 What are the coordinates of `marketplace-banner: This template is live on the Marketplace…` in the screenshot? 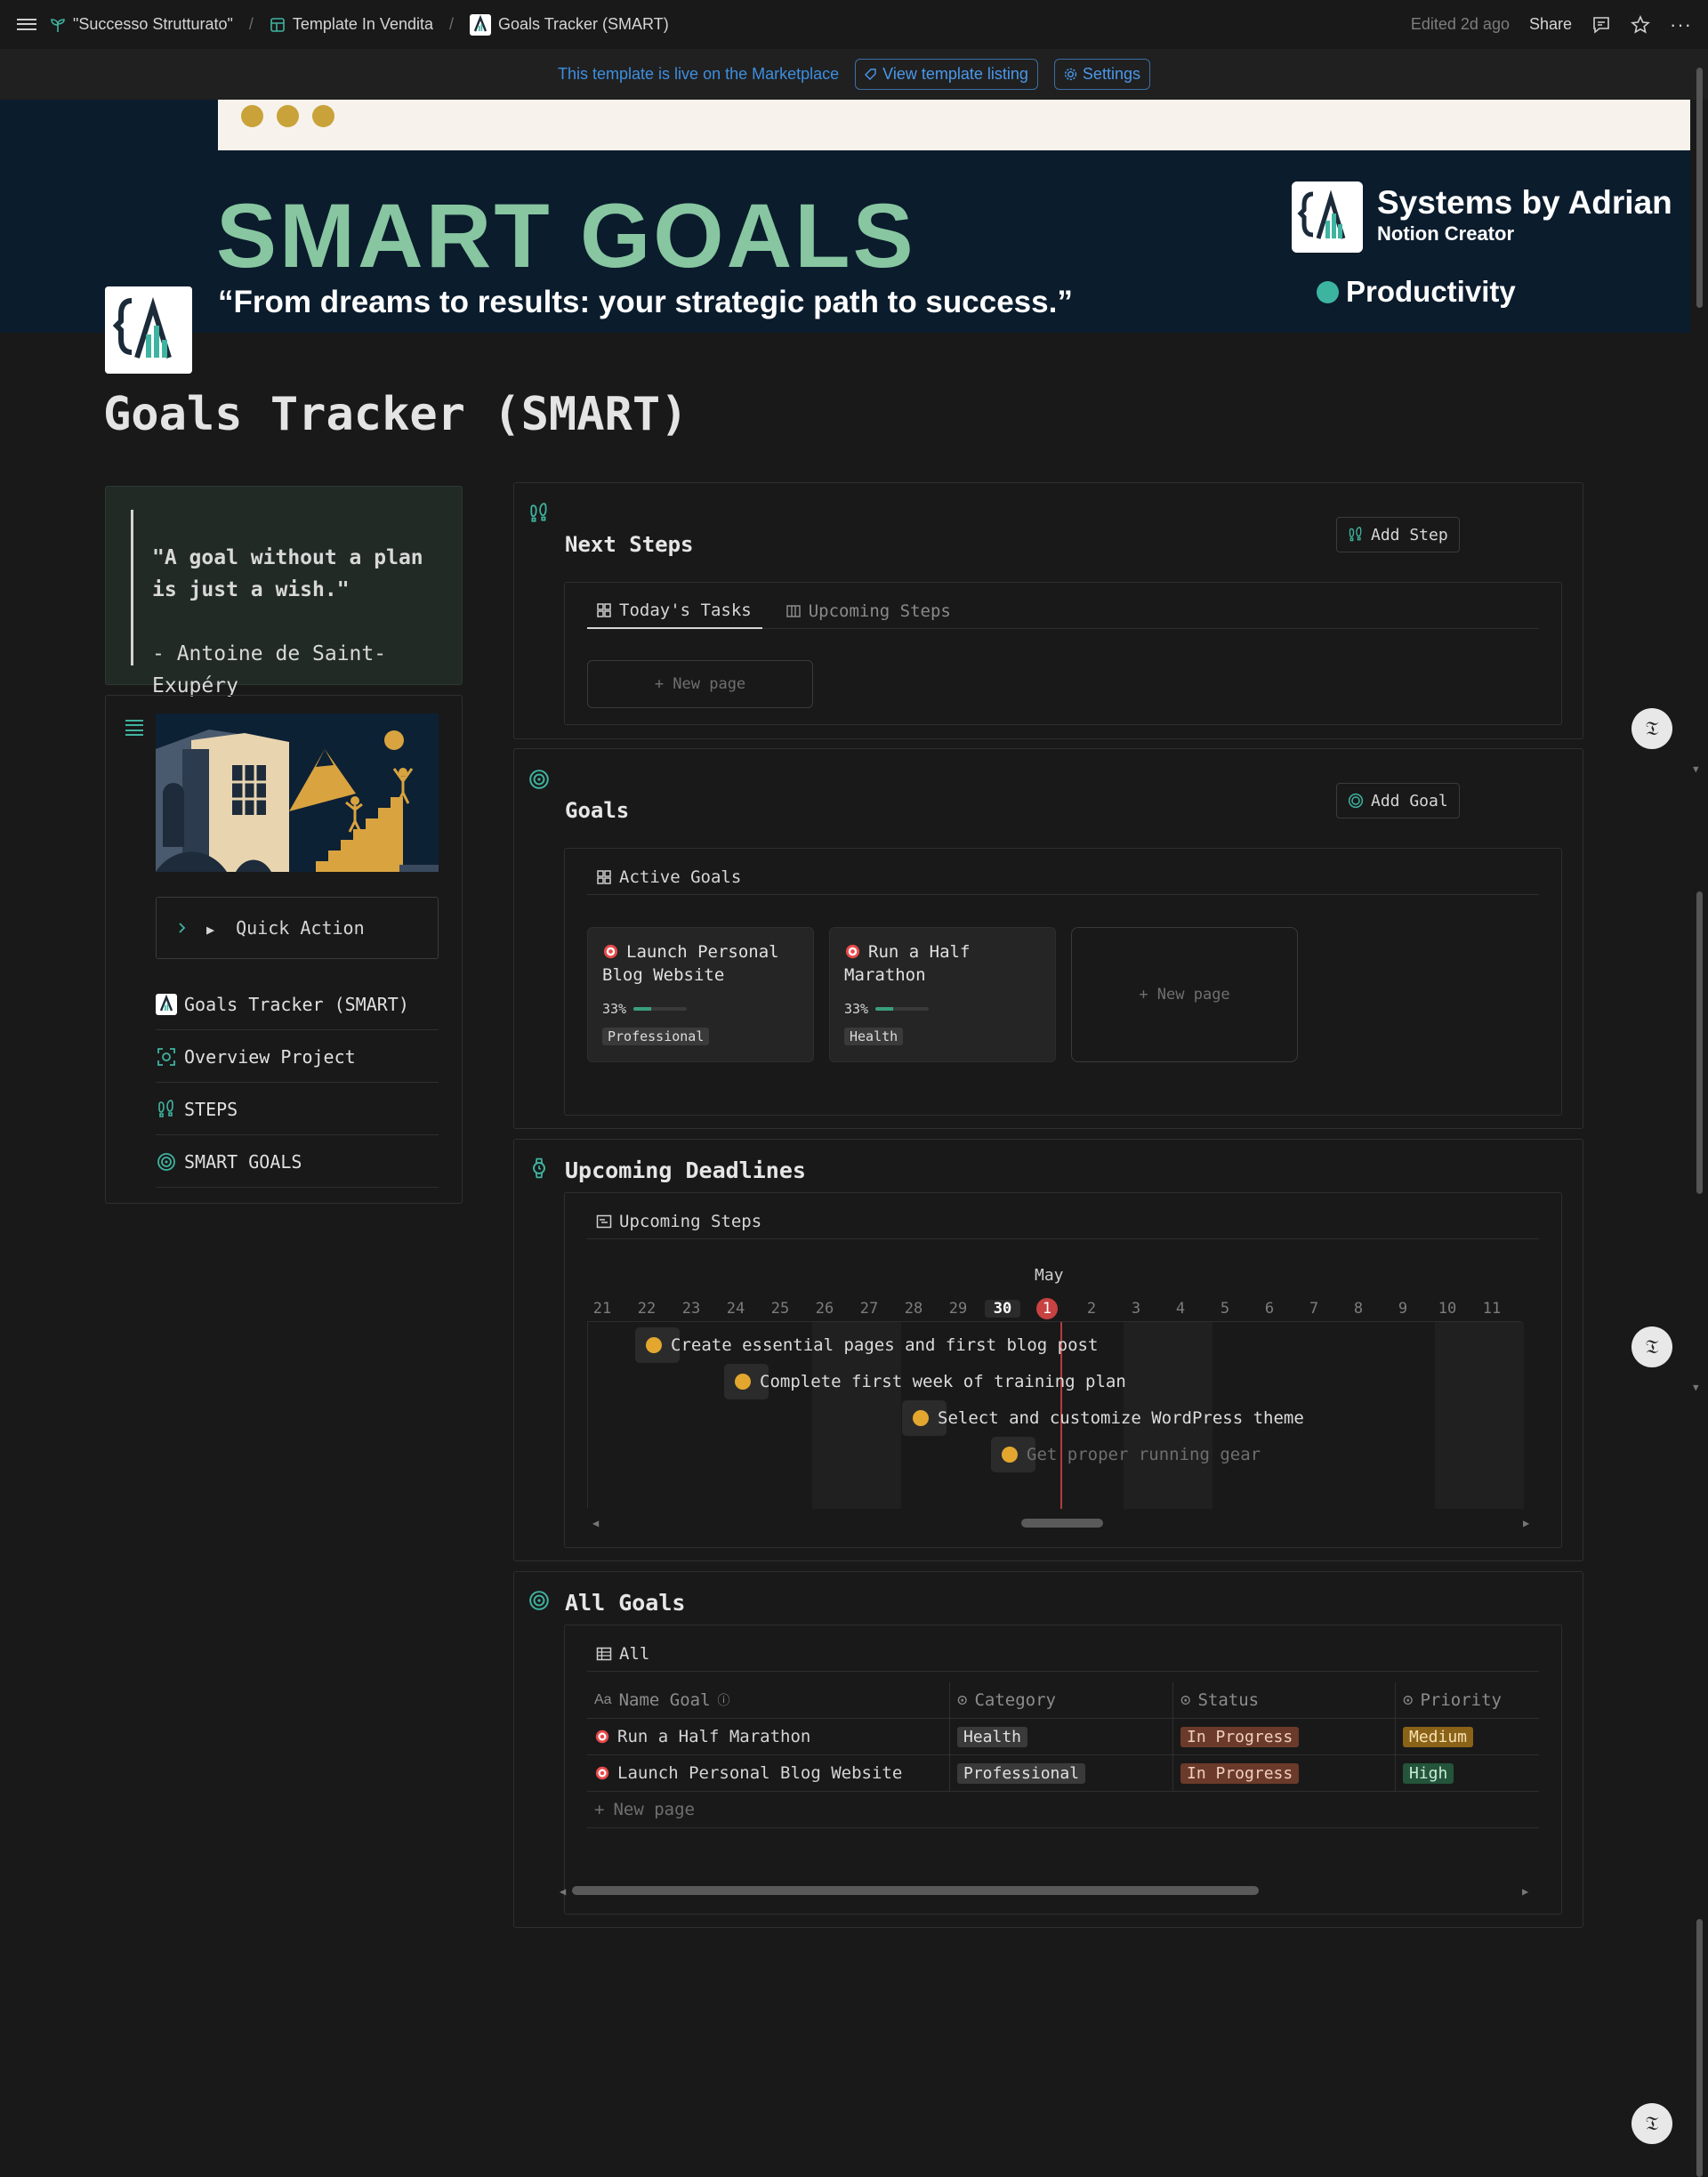 It's located at (854, 75).